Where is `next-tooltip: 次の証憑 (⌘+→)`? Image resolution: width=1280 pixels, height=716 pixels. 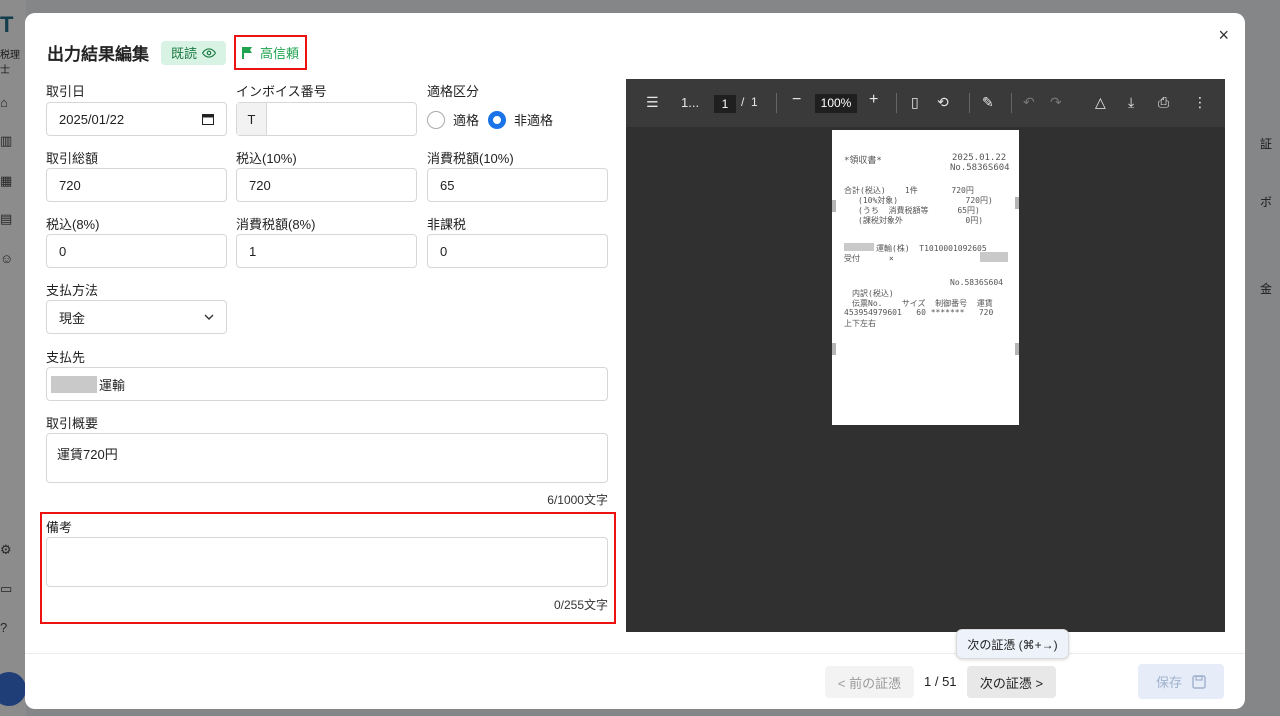
next-tooltip: 次の証憑 (⌘+→) is located at coordinates (1012, 644).